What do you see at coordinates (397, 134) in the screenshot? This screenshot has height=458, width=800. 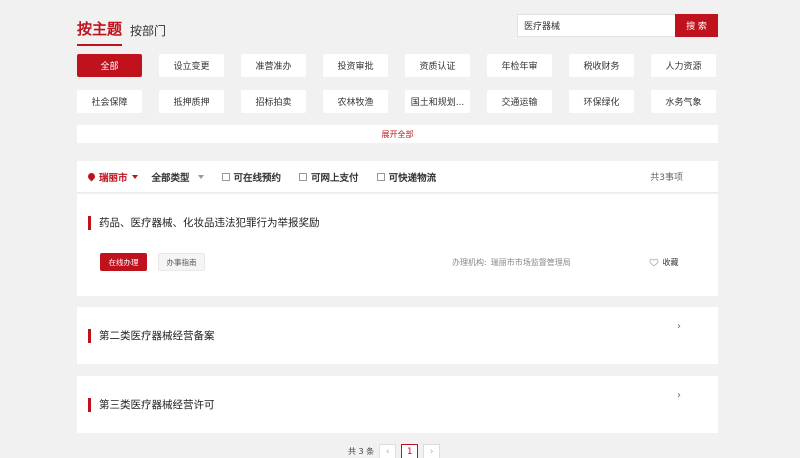 I see `expand-all-button: 展开全部` at bounding box center [397, 134].